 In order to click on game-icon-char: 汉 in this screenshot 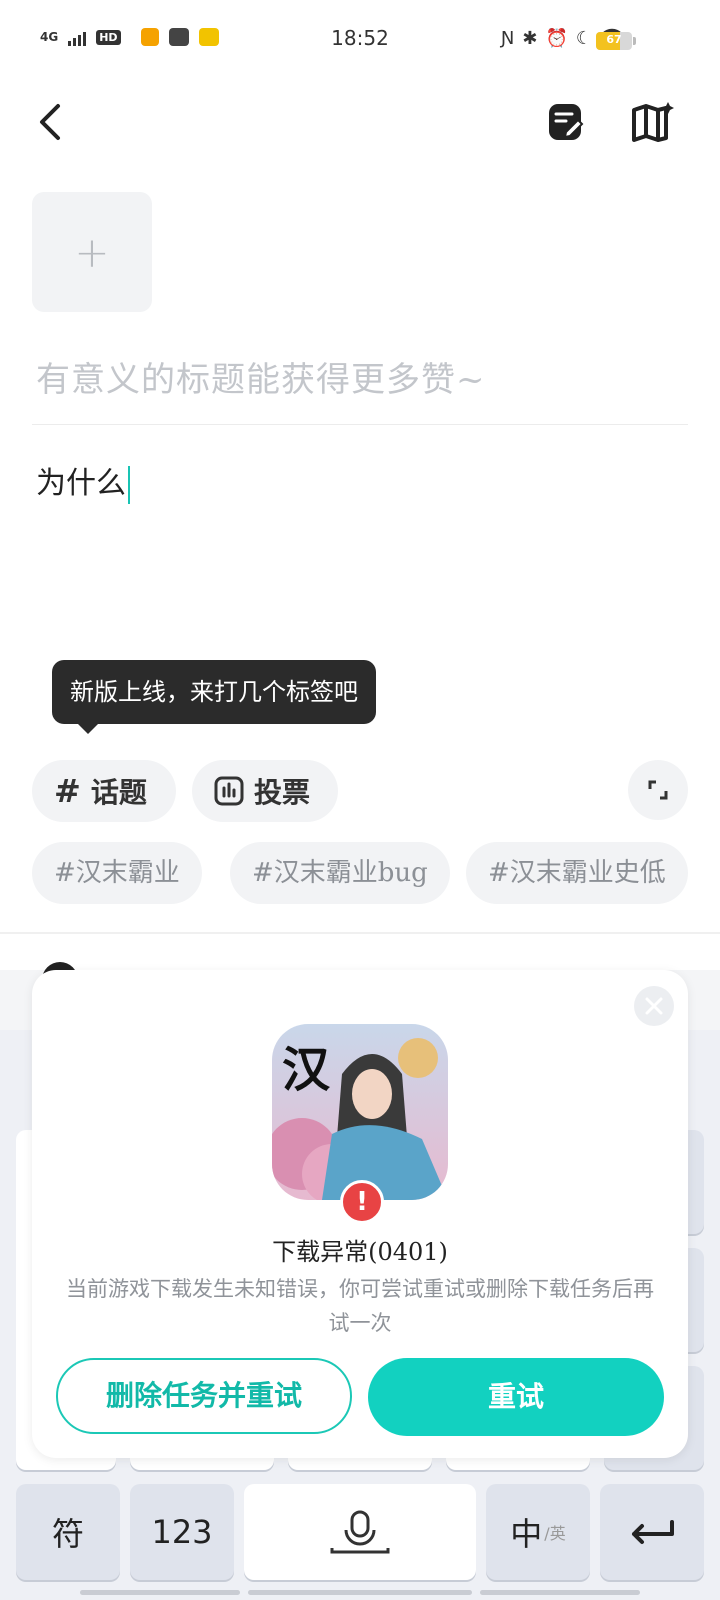, I will do `click(306, 1070)`.